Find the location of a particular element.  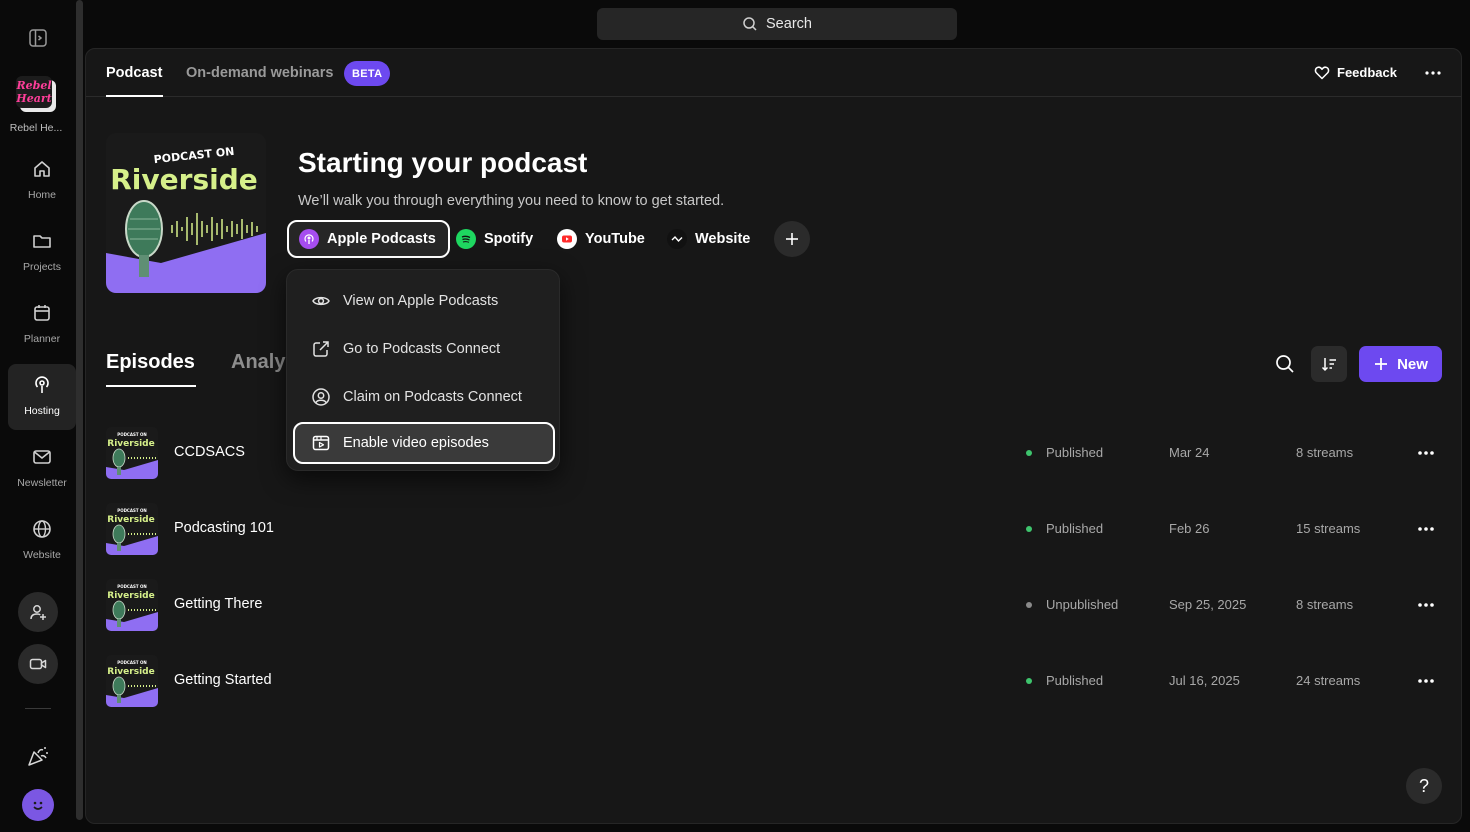

user-circle-icon is located at coordinates (321, 397).